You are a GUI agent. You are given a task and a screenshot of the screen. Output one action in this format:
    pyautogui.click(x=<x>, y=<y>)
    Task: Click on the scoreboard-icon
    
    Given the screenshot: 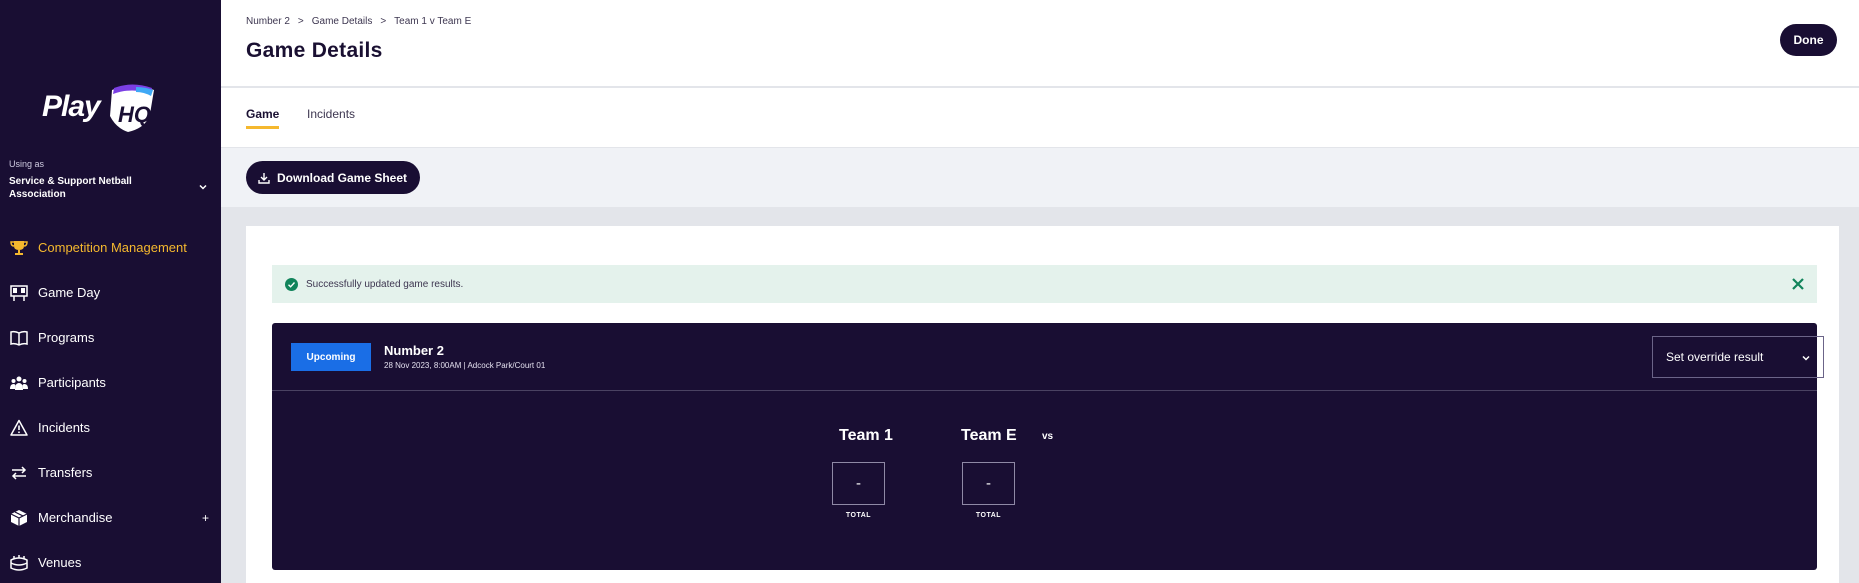 What is the action you would take?
    pyautogui.click(x=19, y=293)
    